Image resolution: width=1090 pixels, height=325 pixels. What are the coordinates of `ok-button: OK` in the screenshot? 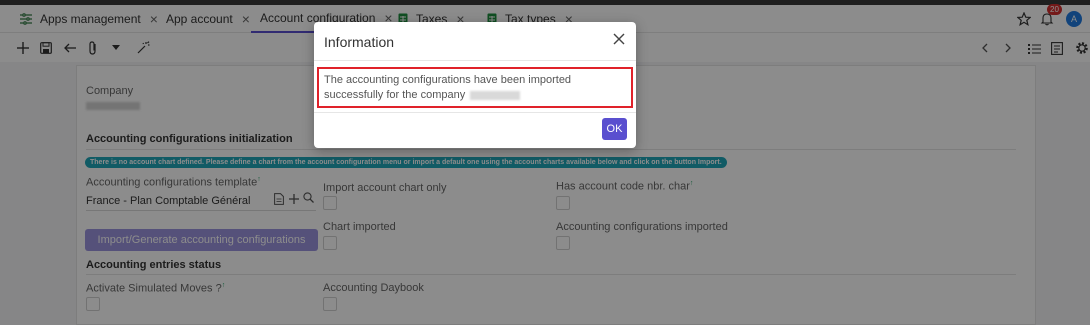 It's located at (614, 129).